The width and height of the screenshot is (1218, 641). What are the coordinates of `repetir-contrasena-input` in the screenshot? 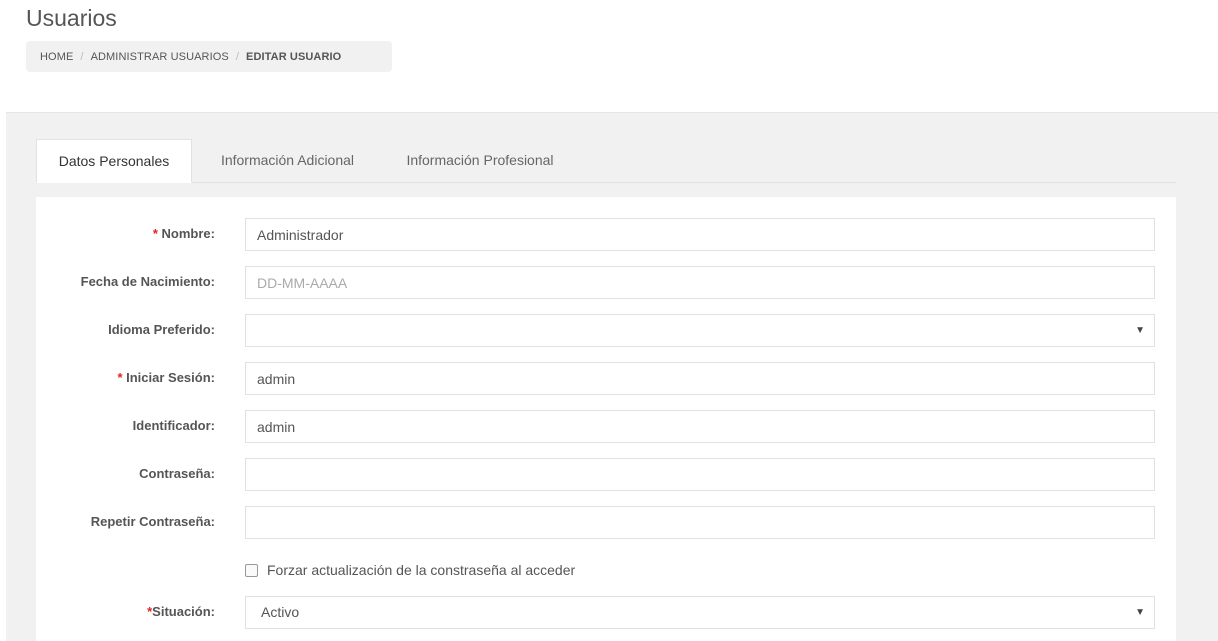 It's located at (700, 522).